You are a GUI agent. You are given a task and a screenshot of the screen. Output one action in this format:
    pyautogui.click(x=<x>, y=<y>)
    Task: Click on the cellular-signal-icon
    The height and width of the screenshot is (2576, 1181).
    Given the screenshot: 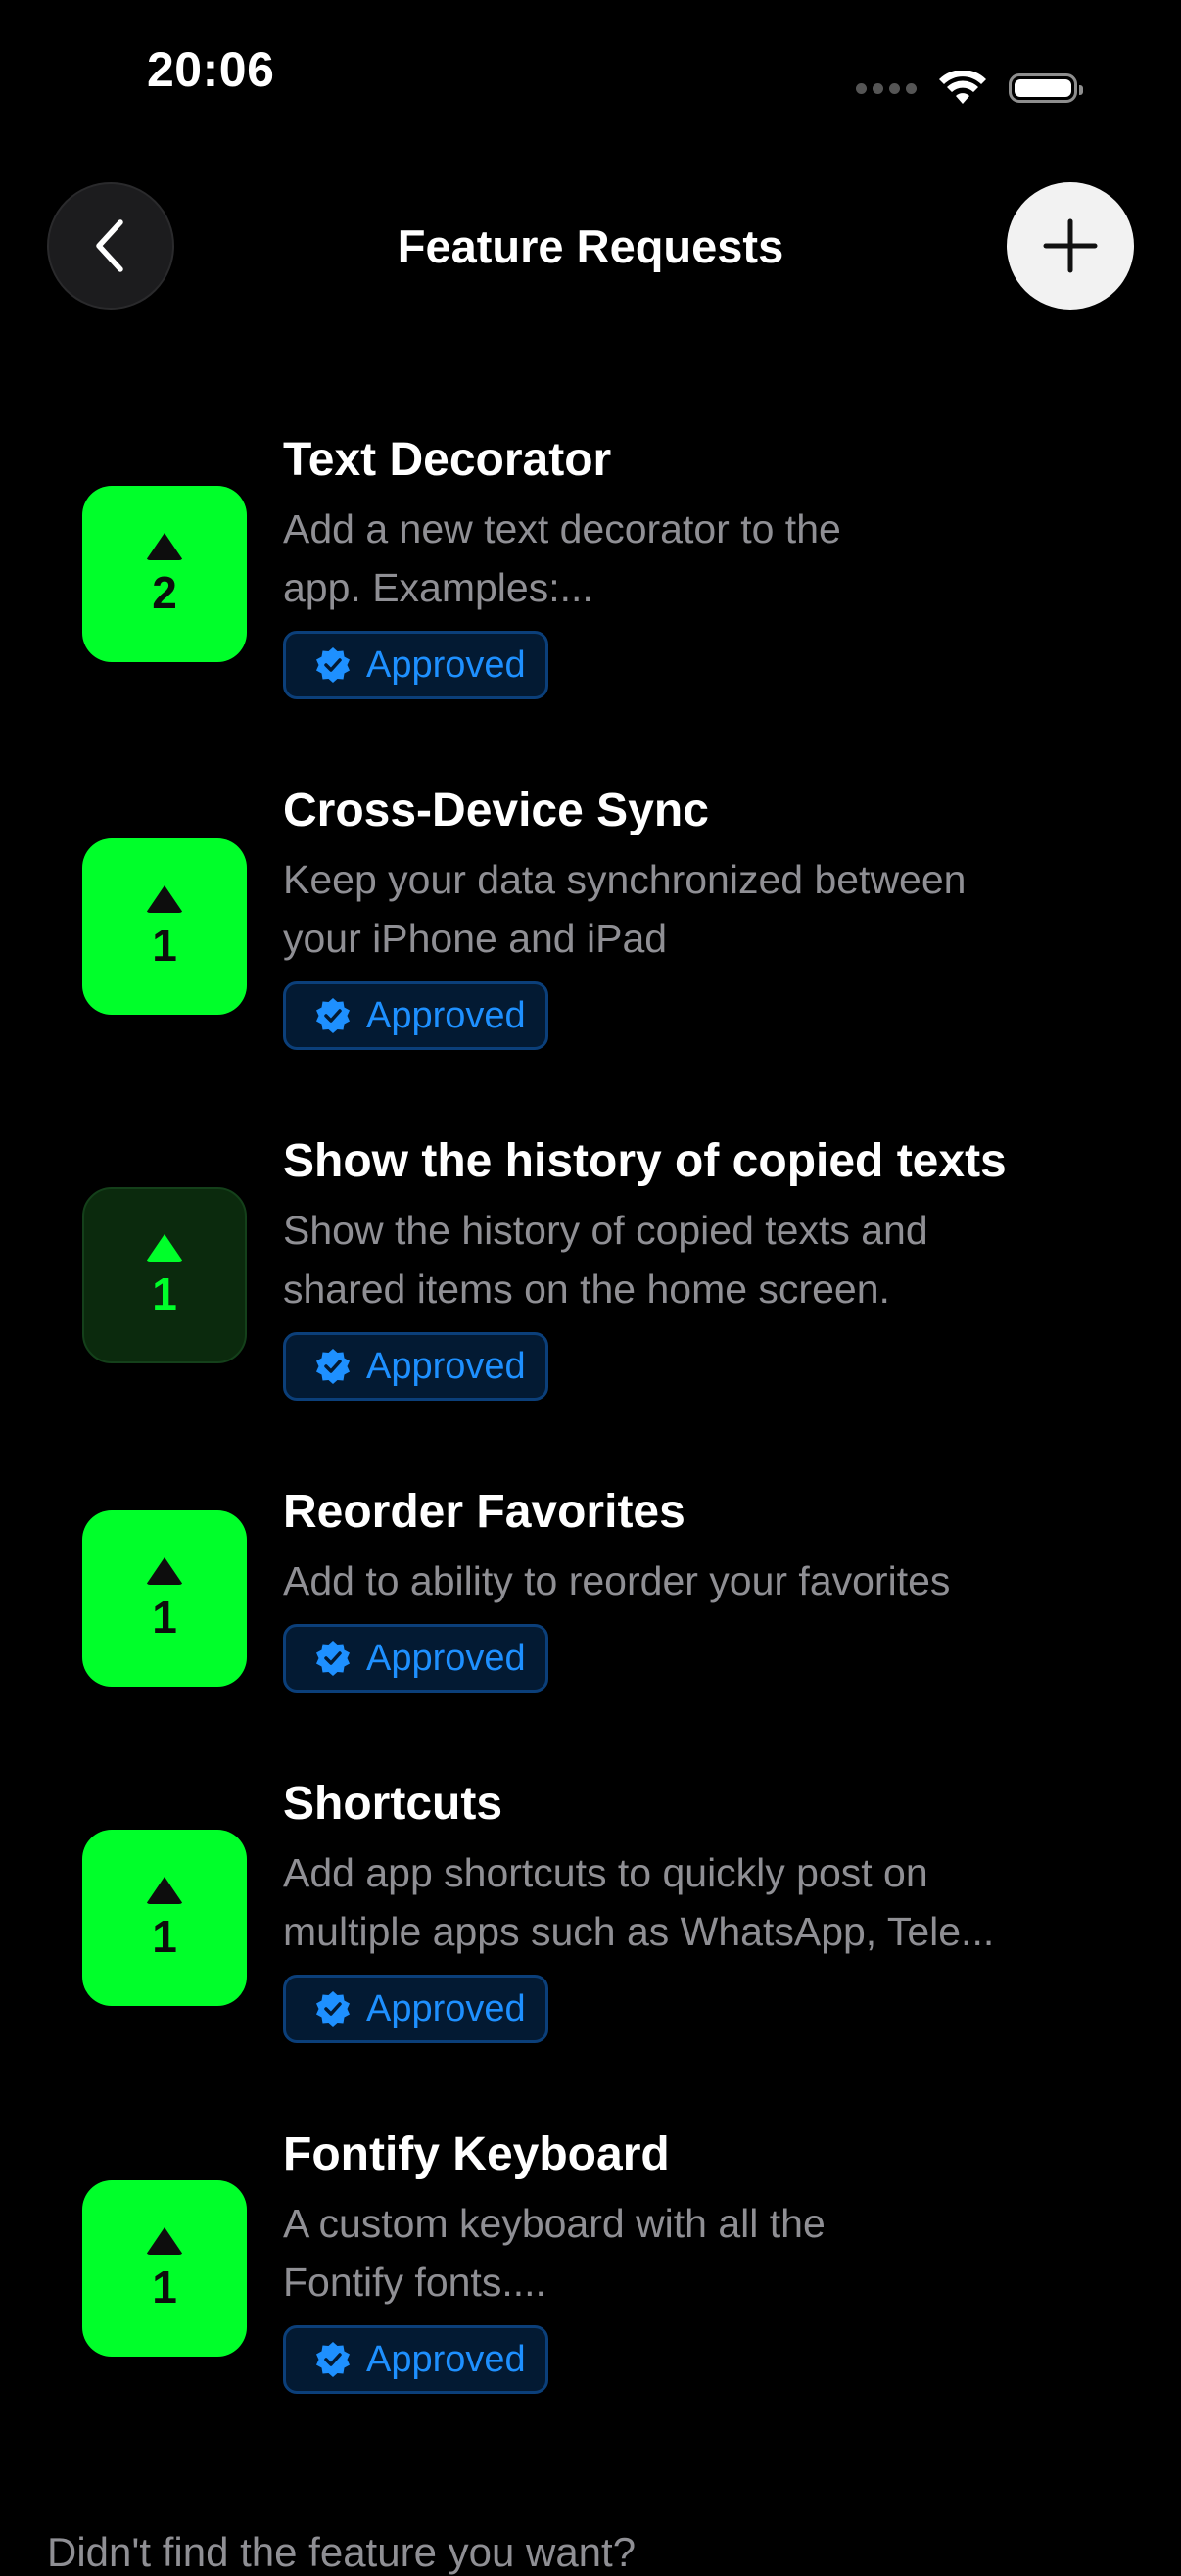 What is the action you would take?
    pyautogui.click(x=887, y=88)
    